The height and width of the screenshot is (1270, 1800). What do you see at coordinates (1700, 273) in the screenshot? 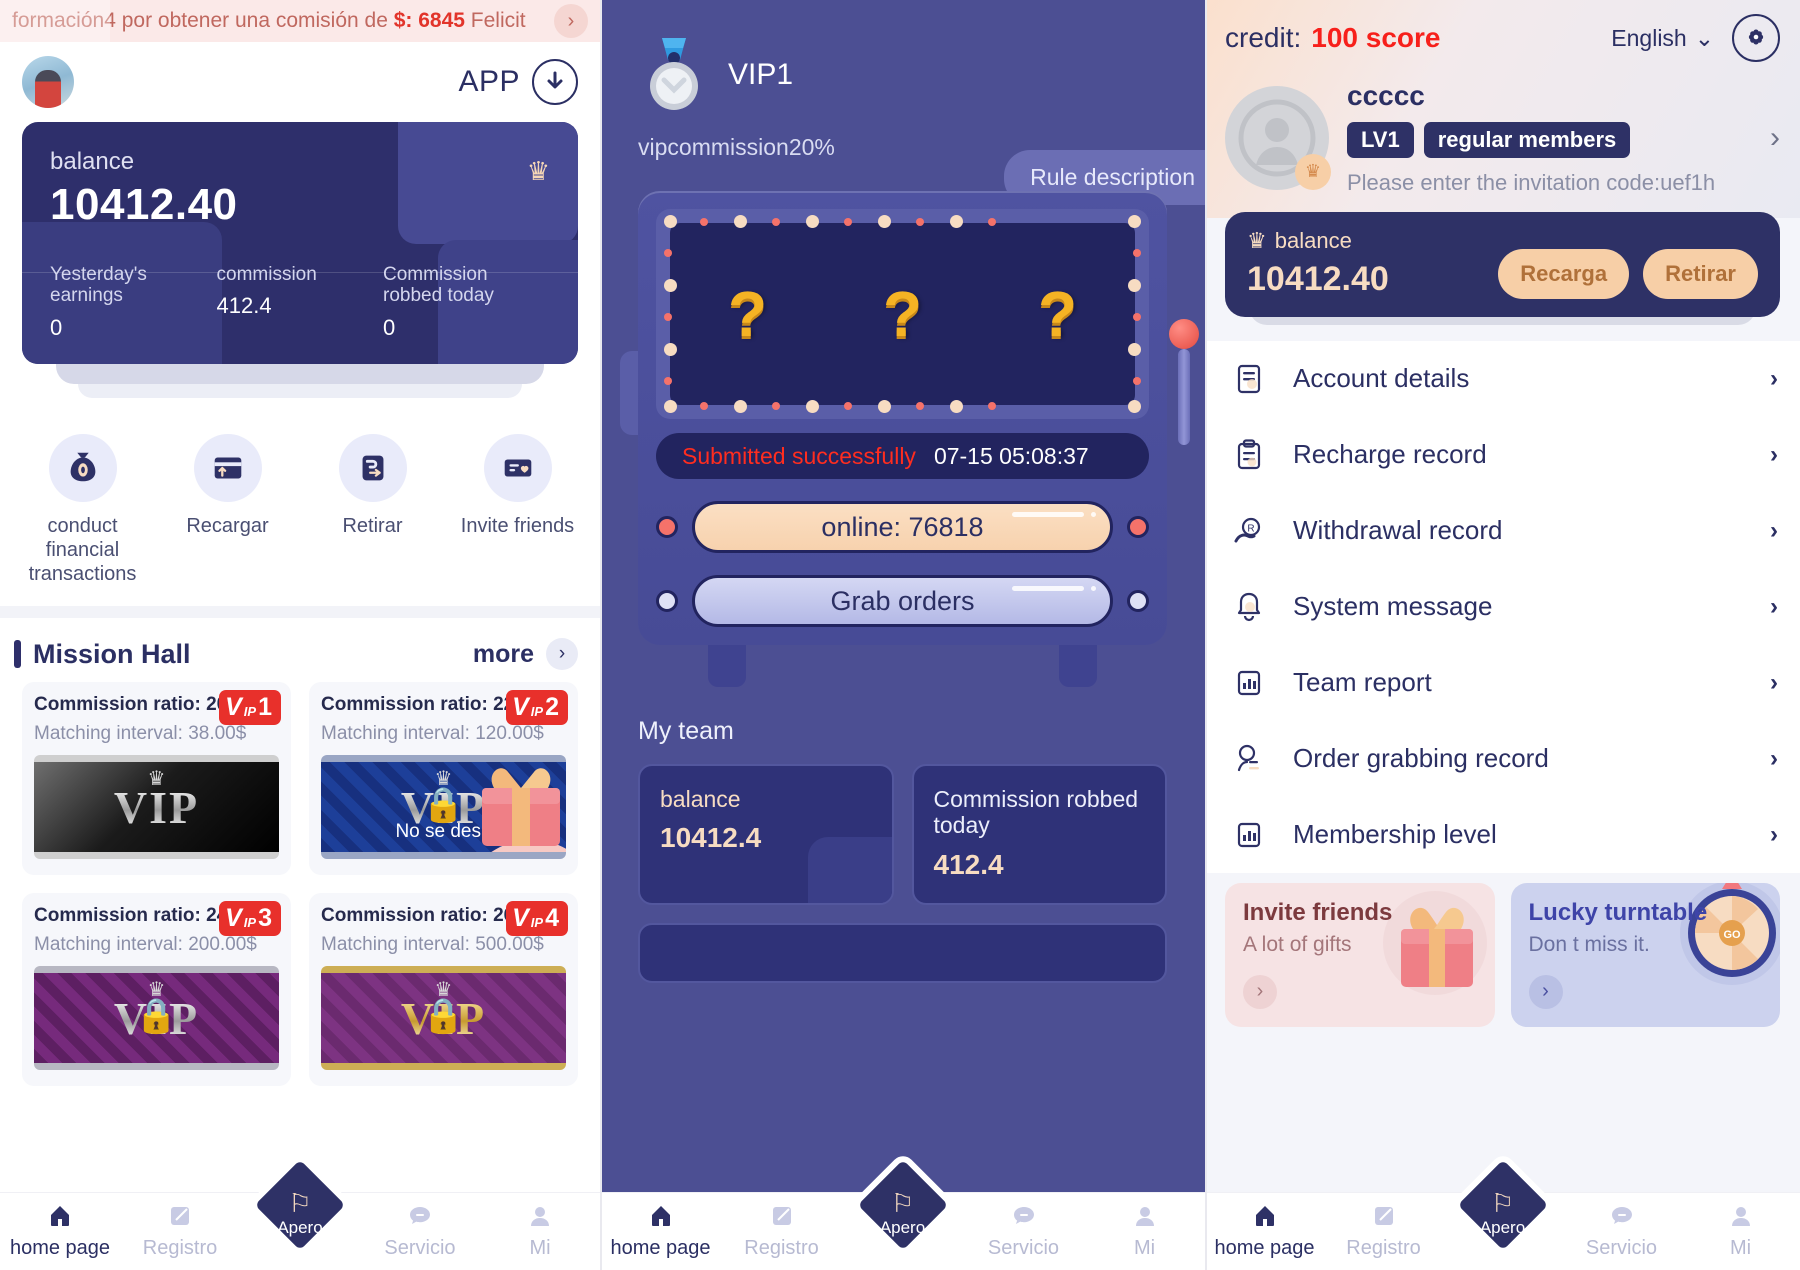
I see `withdraw-button: Retirar` at bounding box center [1700, 273].